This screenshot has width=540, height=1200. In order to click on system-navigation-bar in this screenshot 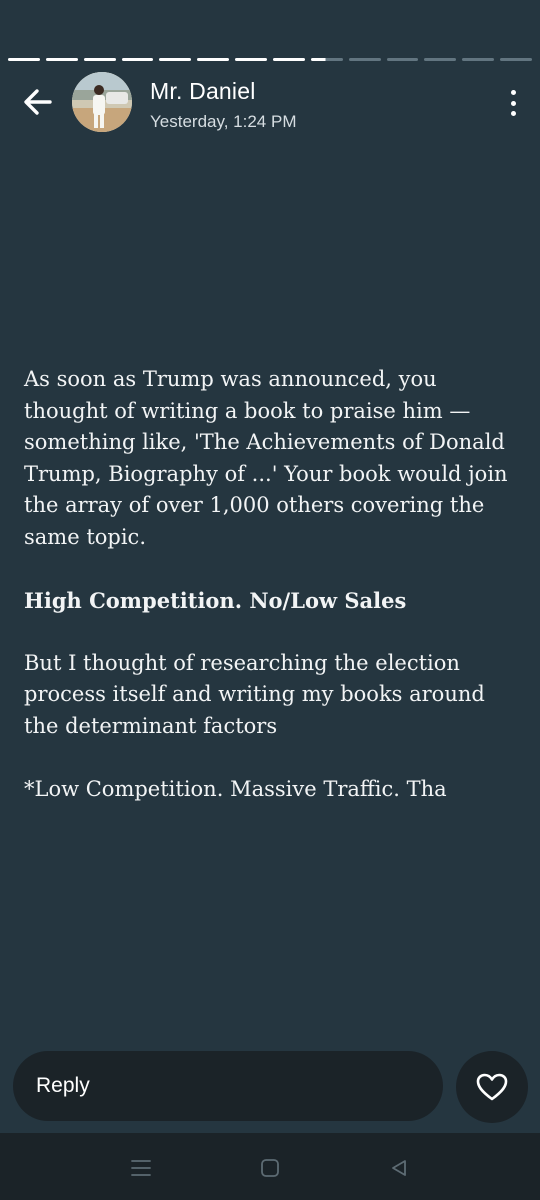, I will do `click(270, 1166)`.